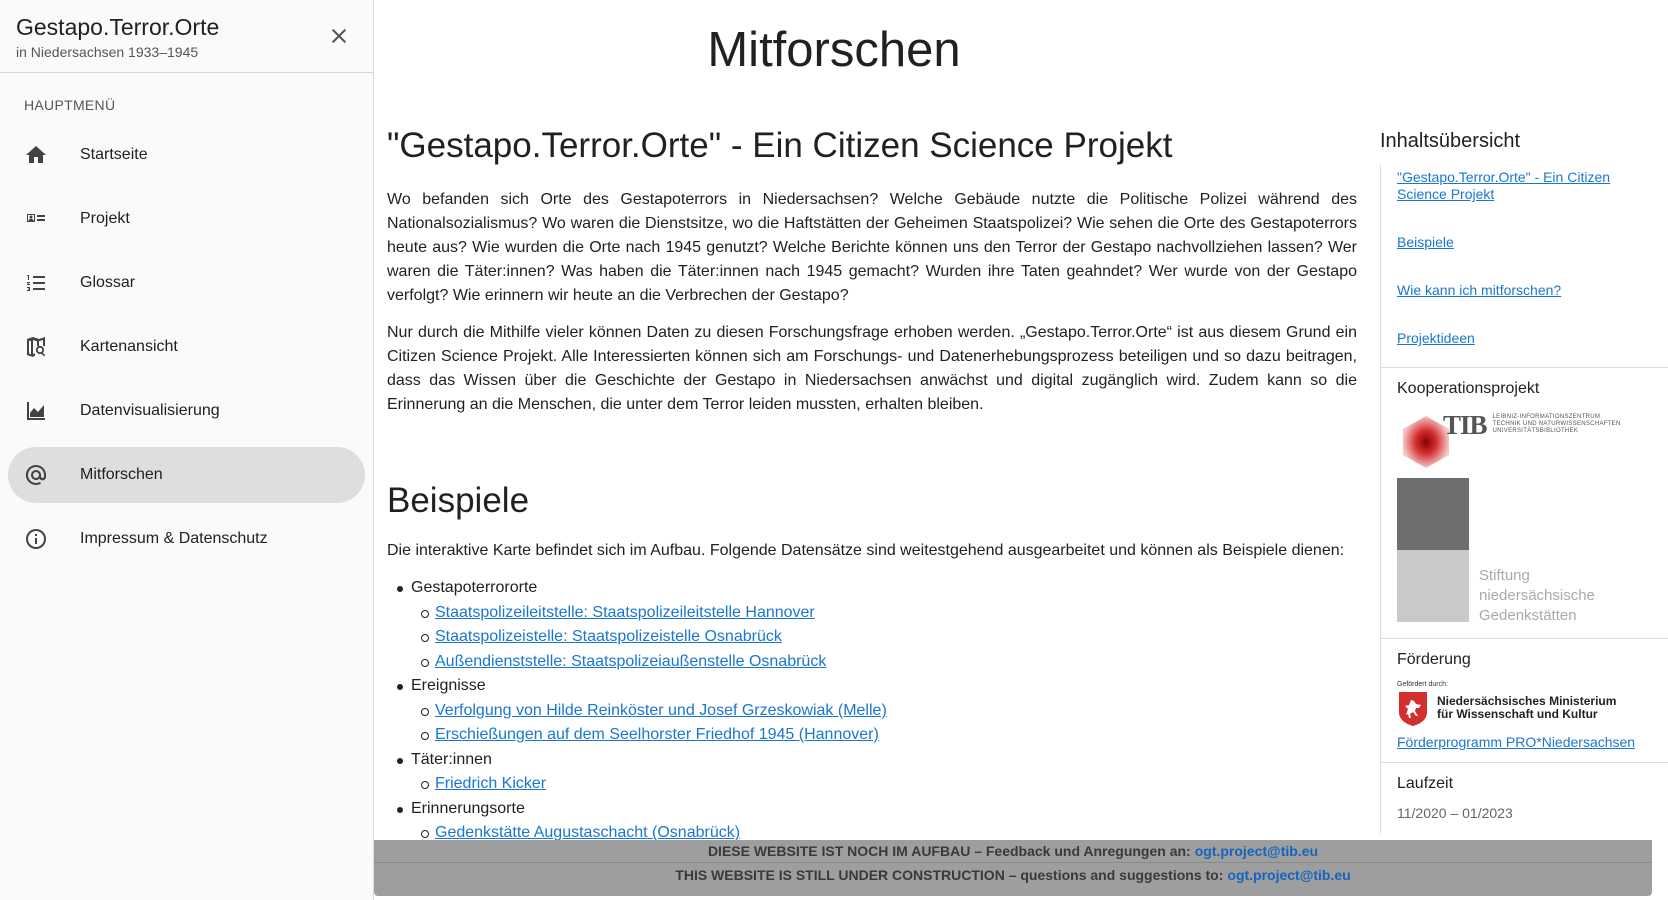 The height and width of the screenshot is (900, 1668). Describe the element at coordinates (474, 587) in the screenshot. I see `category-label: Gestapoterrororte` at that location.